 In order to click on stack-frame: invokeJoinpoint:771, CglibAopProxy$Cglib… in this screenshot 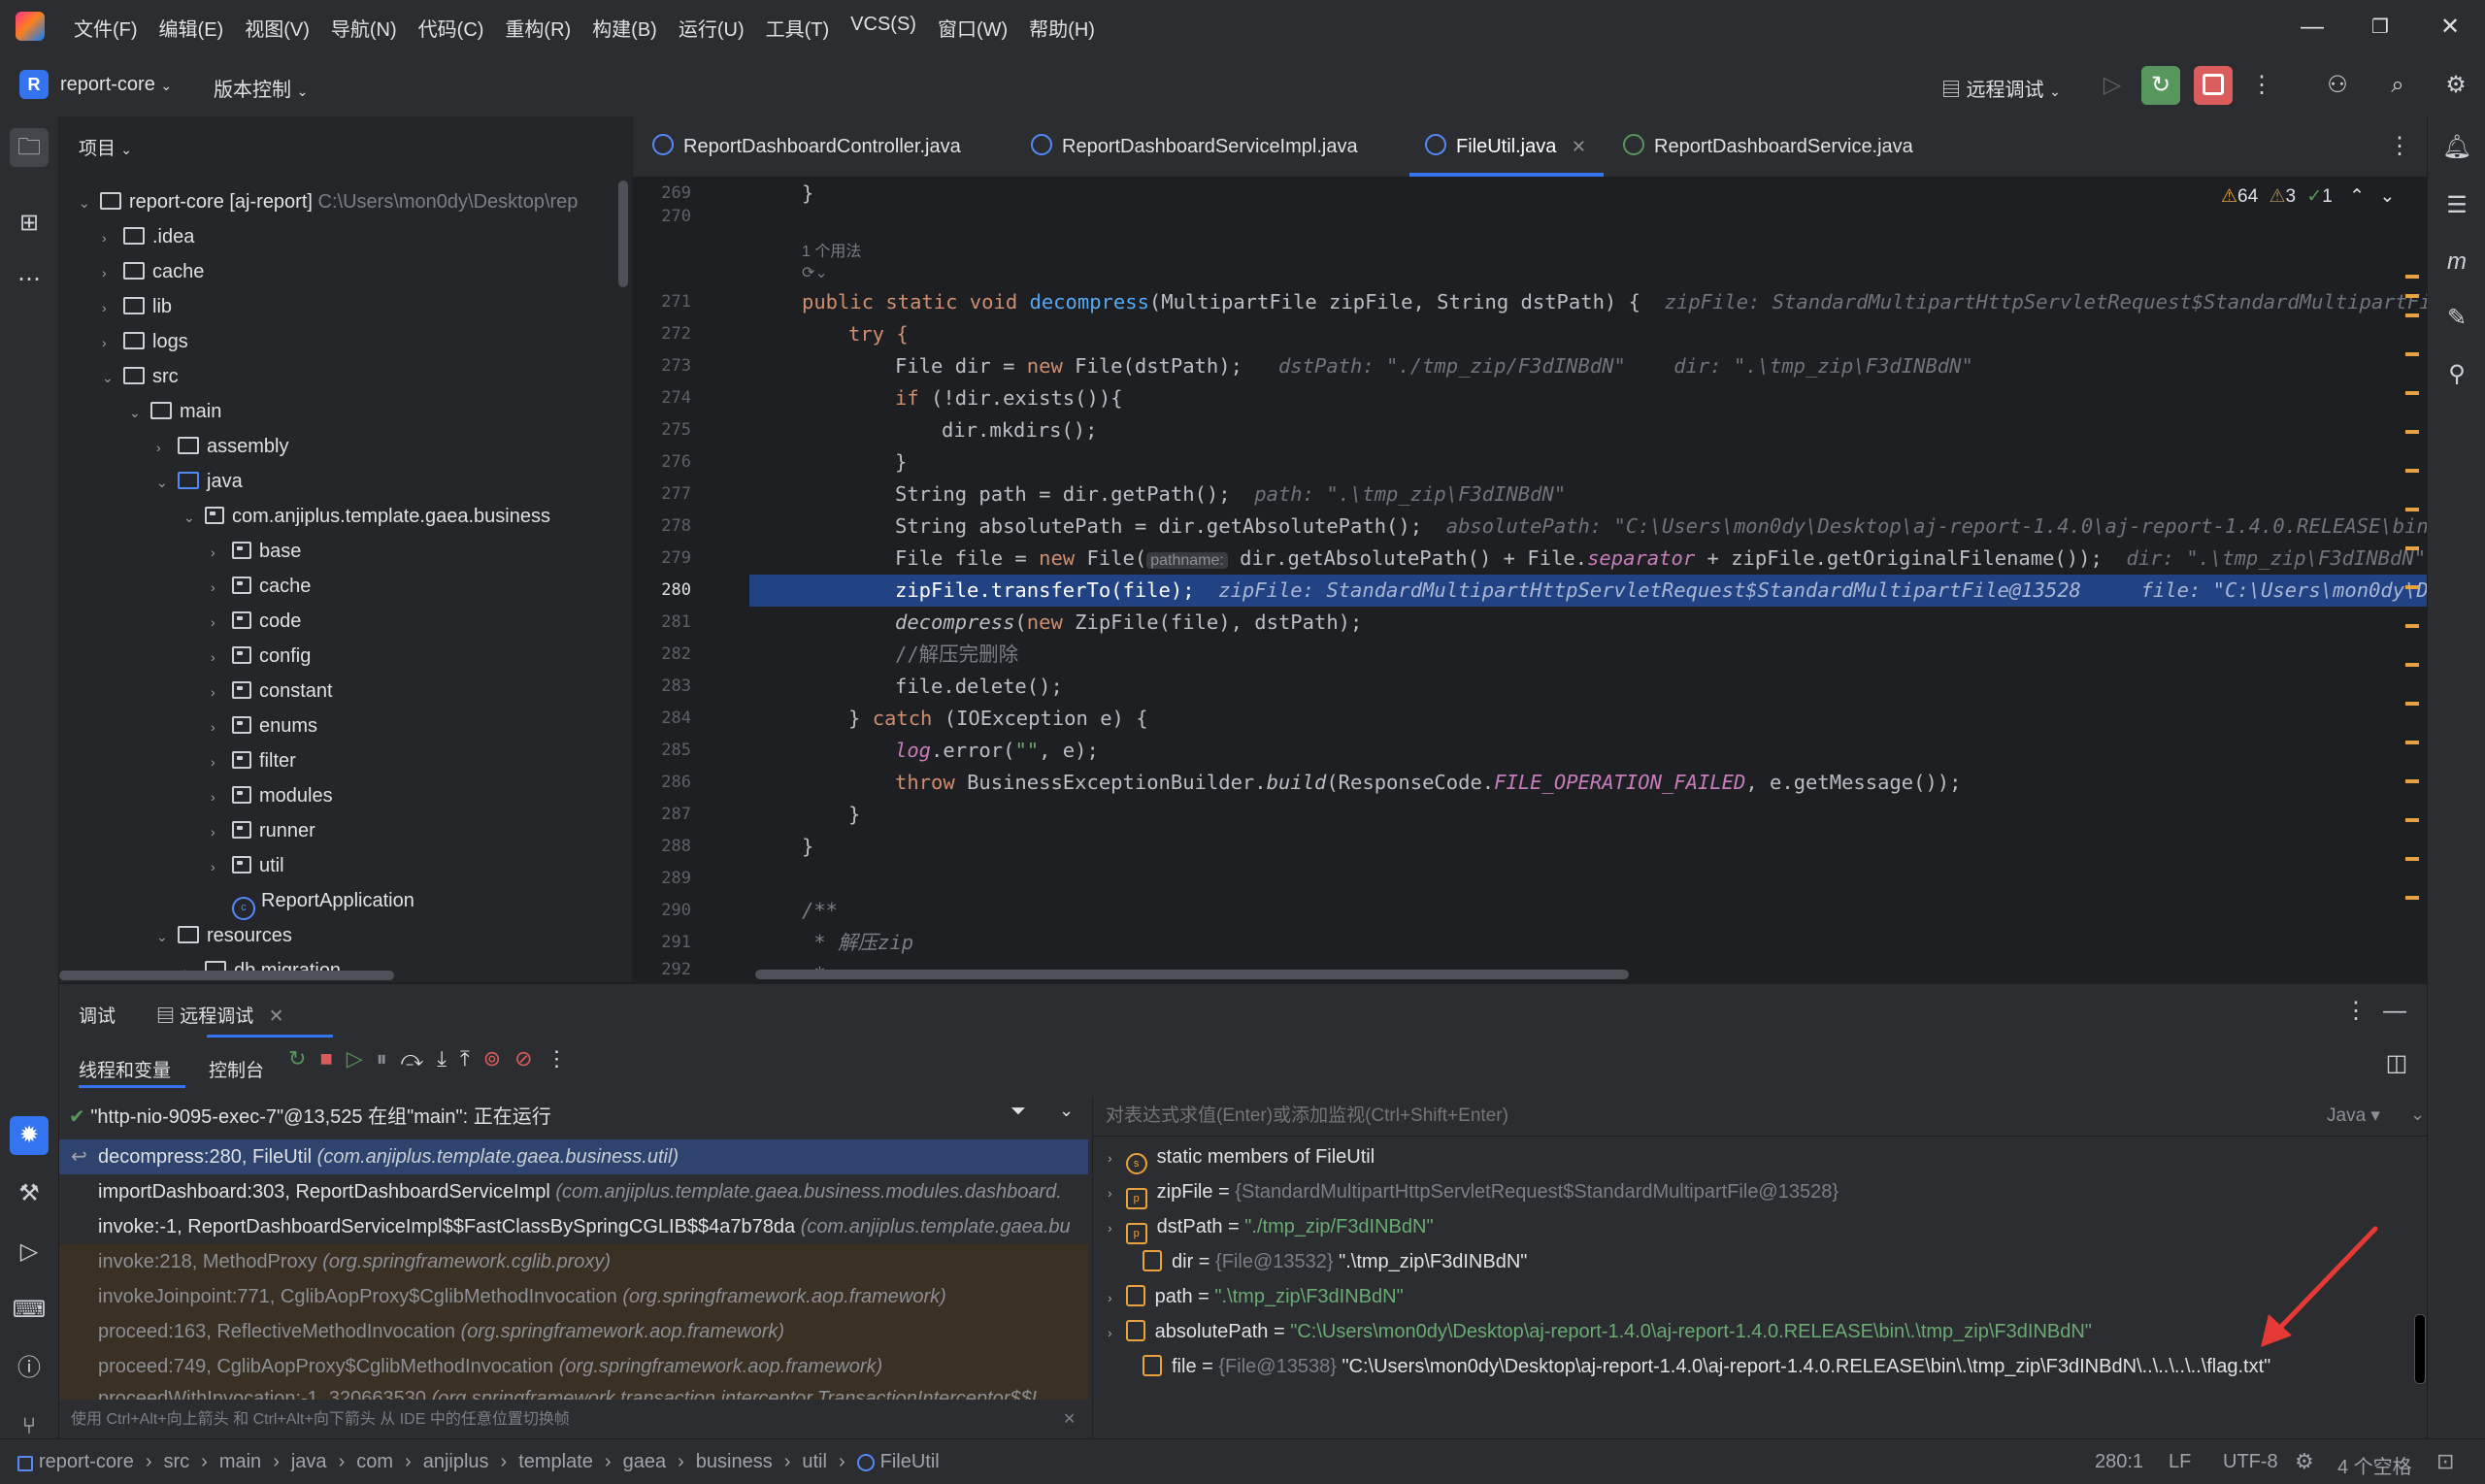, I will do `click(574, 1296)`.